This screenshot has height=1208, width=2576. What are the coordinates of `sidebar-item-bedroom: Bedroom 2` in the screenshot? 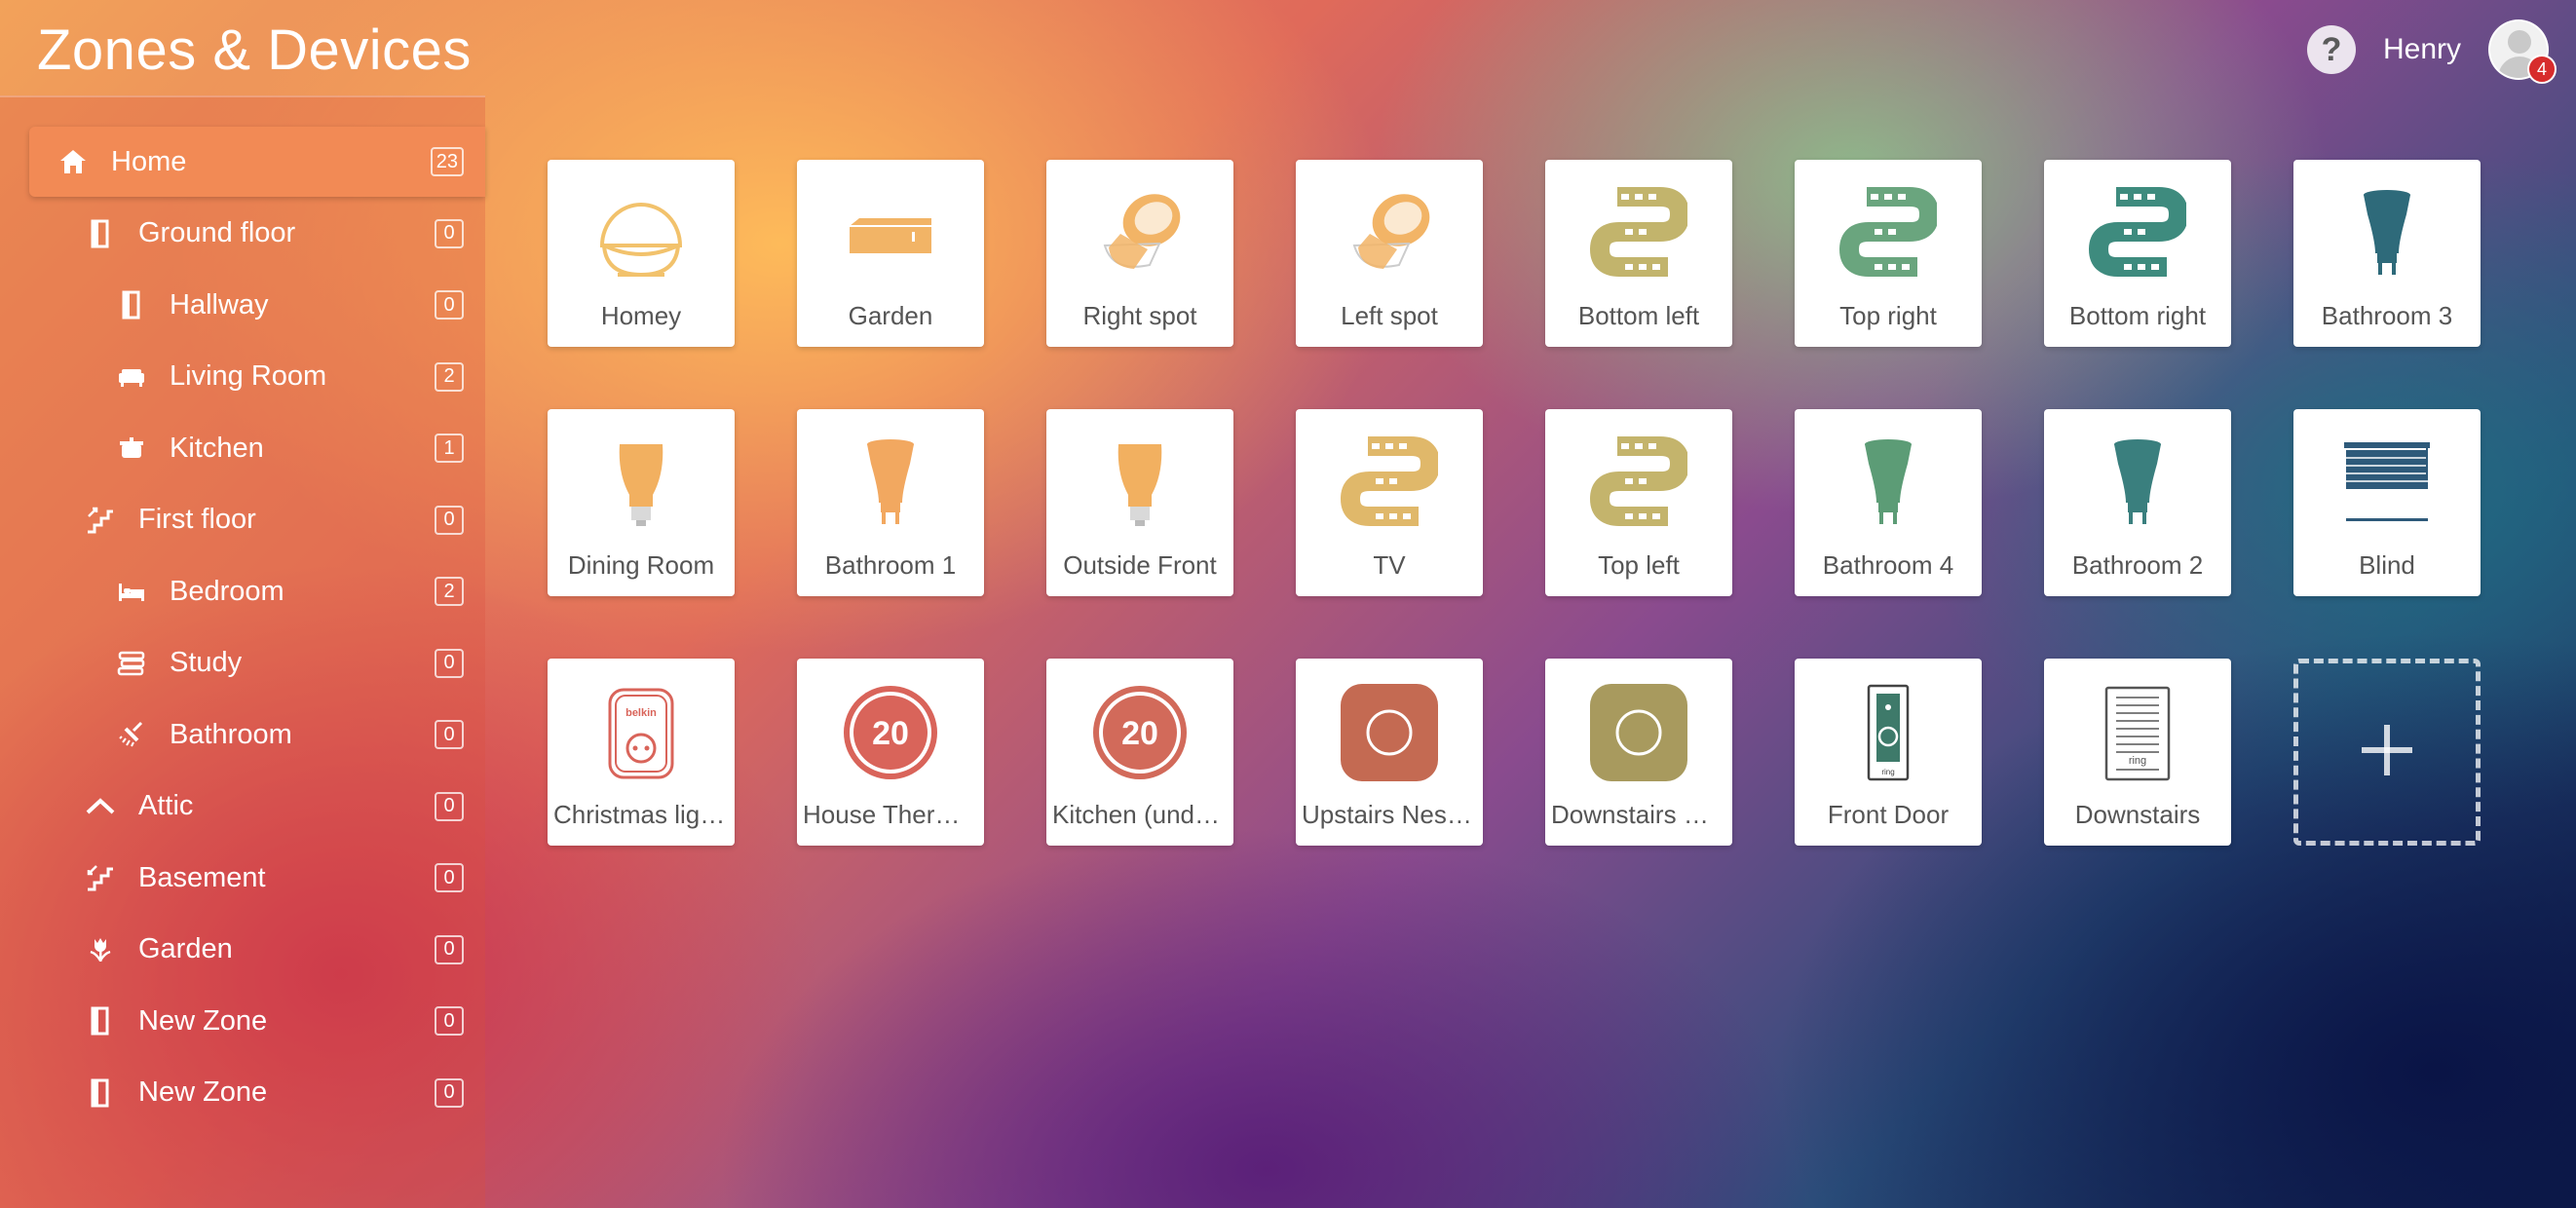 It's located at (257, 591).